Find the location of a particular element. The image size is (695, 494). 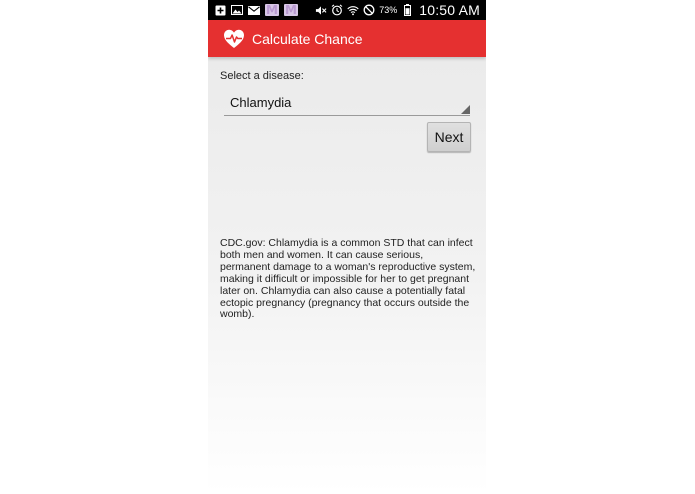

wifi-icon is located at coordinates (353, 10).